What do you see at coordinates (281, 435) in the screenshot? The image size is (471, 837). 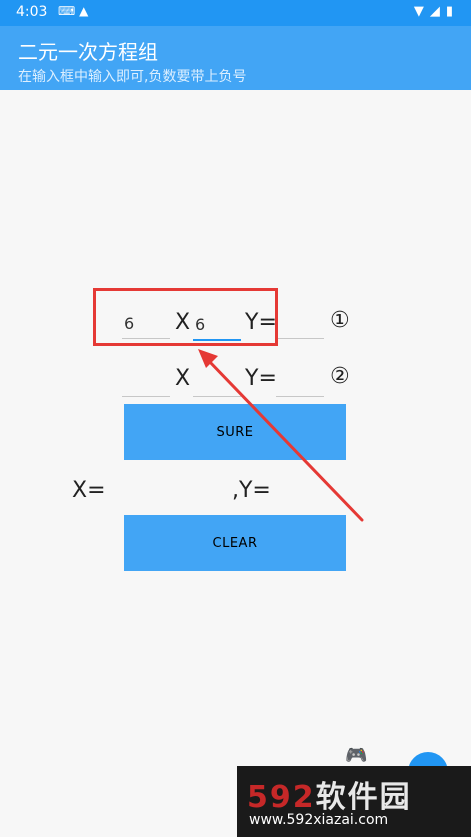 I see `annotation-arrow` at bounding box center [281, 435].